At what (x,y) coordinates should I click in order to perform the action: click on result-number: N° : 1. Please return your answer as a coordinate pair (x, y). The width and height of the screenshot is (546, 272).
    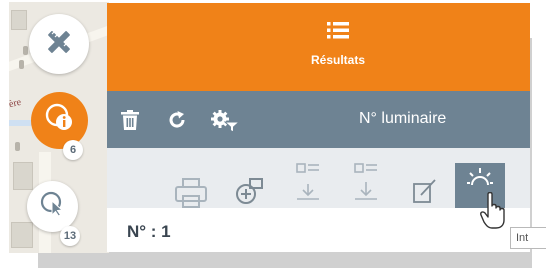
    Looking at the image, I should click on (149, 231).